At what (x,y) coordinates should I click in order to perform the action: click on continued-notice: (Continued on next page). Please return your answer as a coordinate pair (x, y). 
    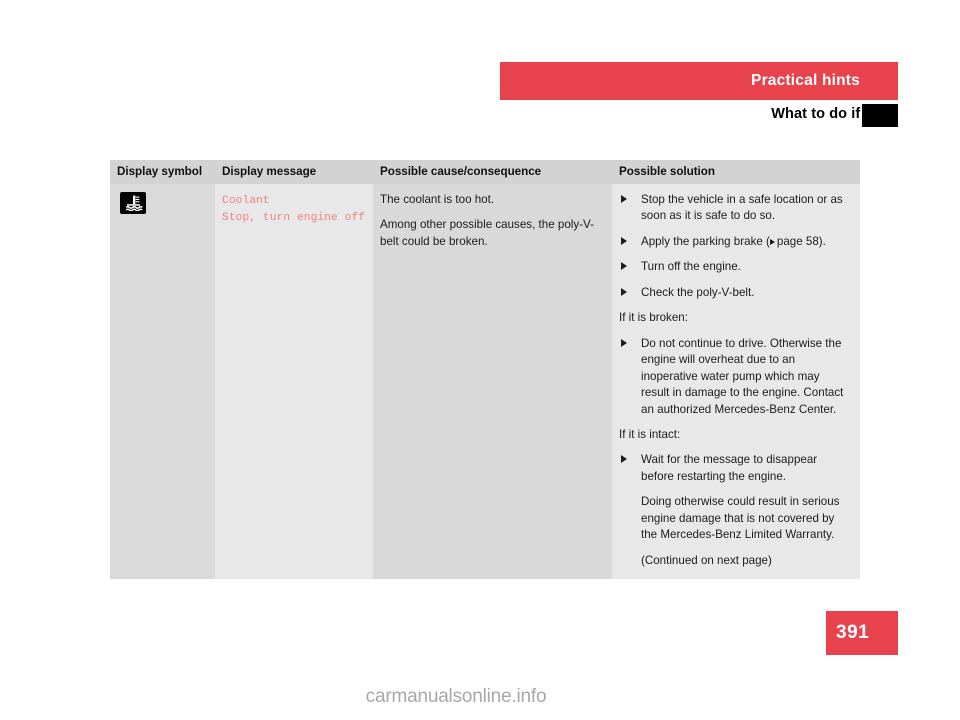
    Looking at the image, I should click on (706, 560).